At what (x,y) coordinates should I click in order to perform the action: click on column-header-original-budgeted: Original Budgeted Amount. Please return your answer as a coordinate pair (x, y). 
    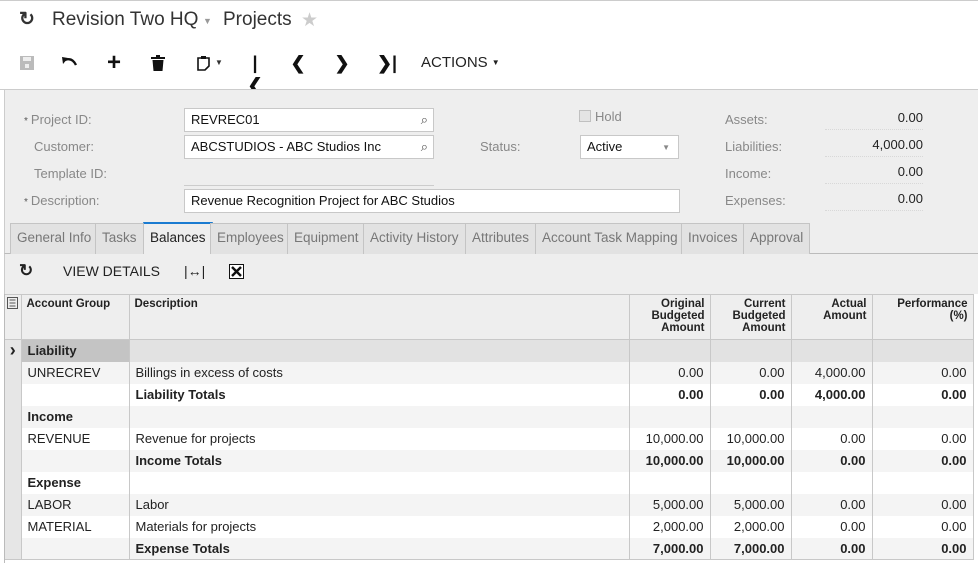
    Looking at the image, I should click on (670, 317).